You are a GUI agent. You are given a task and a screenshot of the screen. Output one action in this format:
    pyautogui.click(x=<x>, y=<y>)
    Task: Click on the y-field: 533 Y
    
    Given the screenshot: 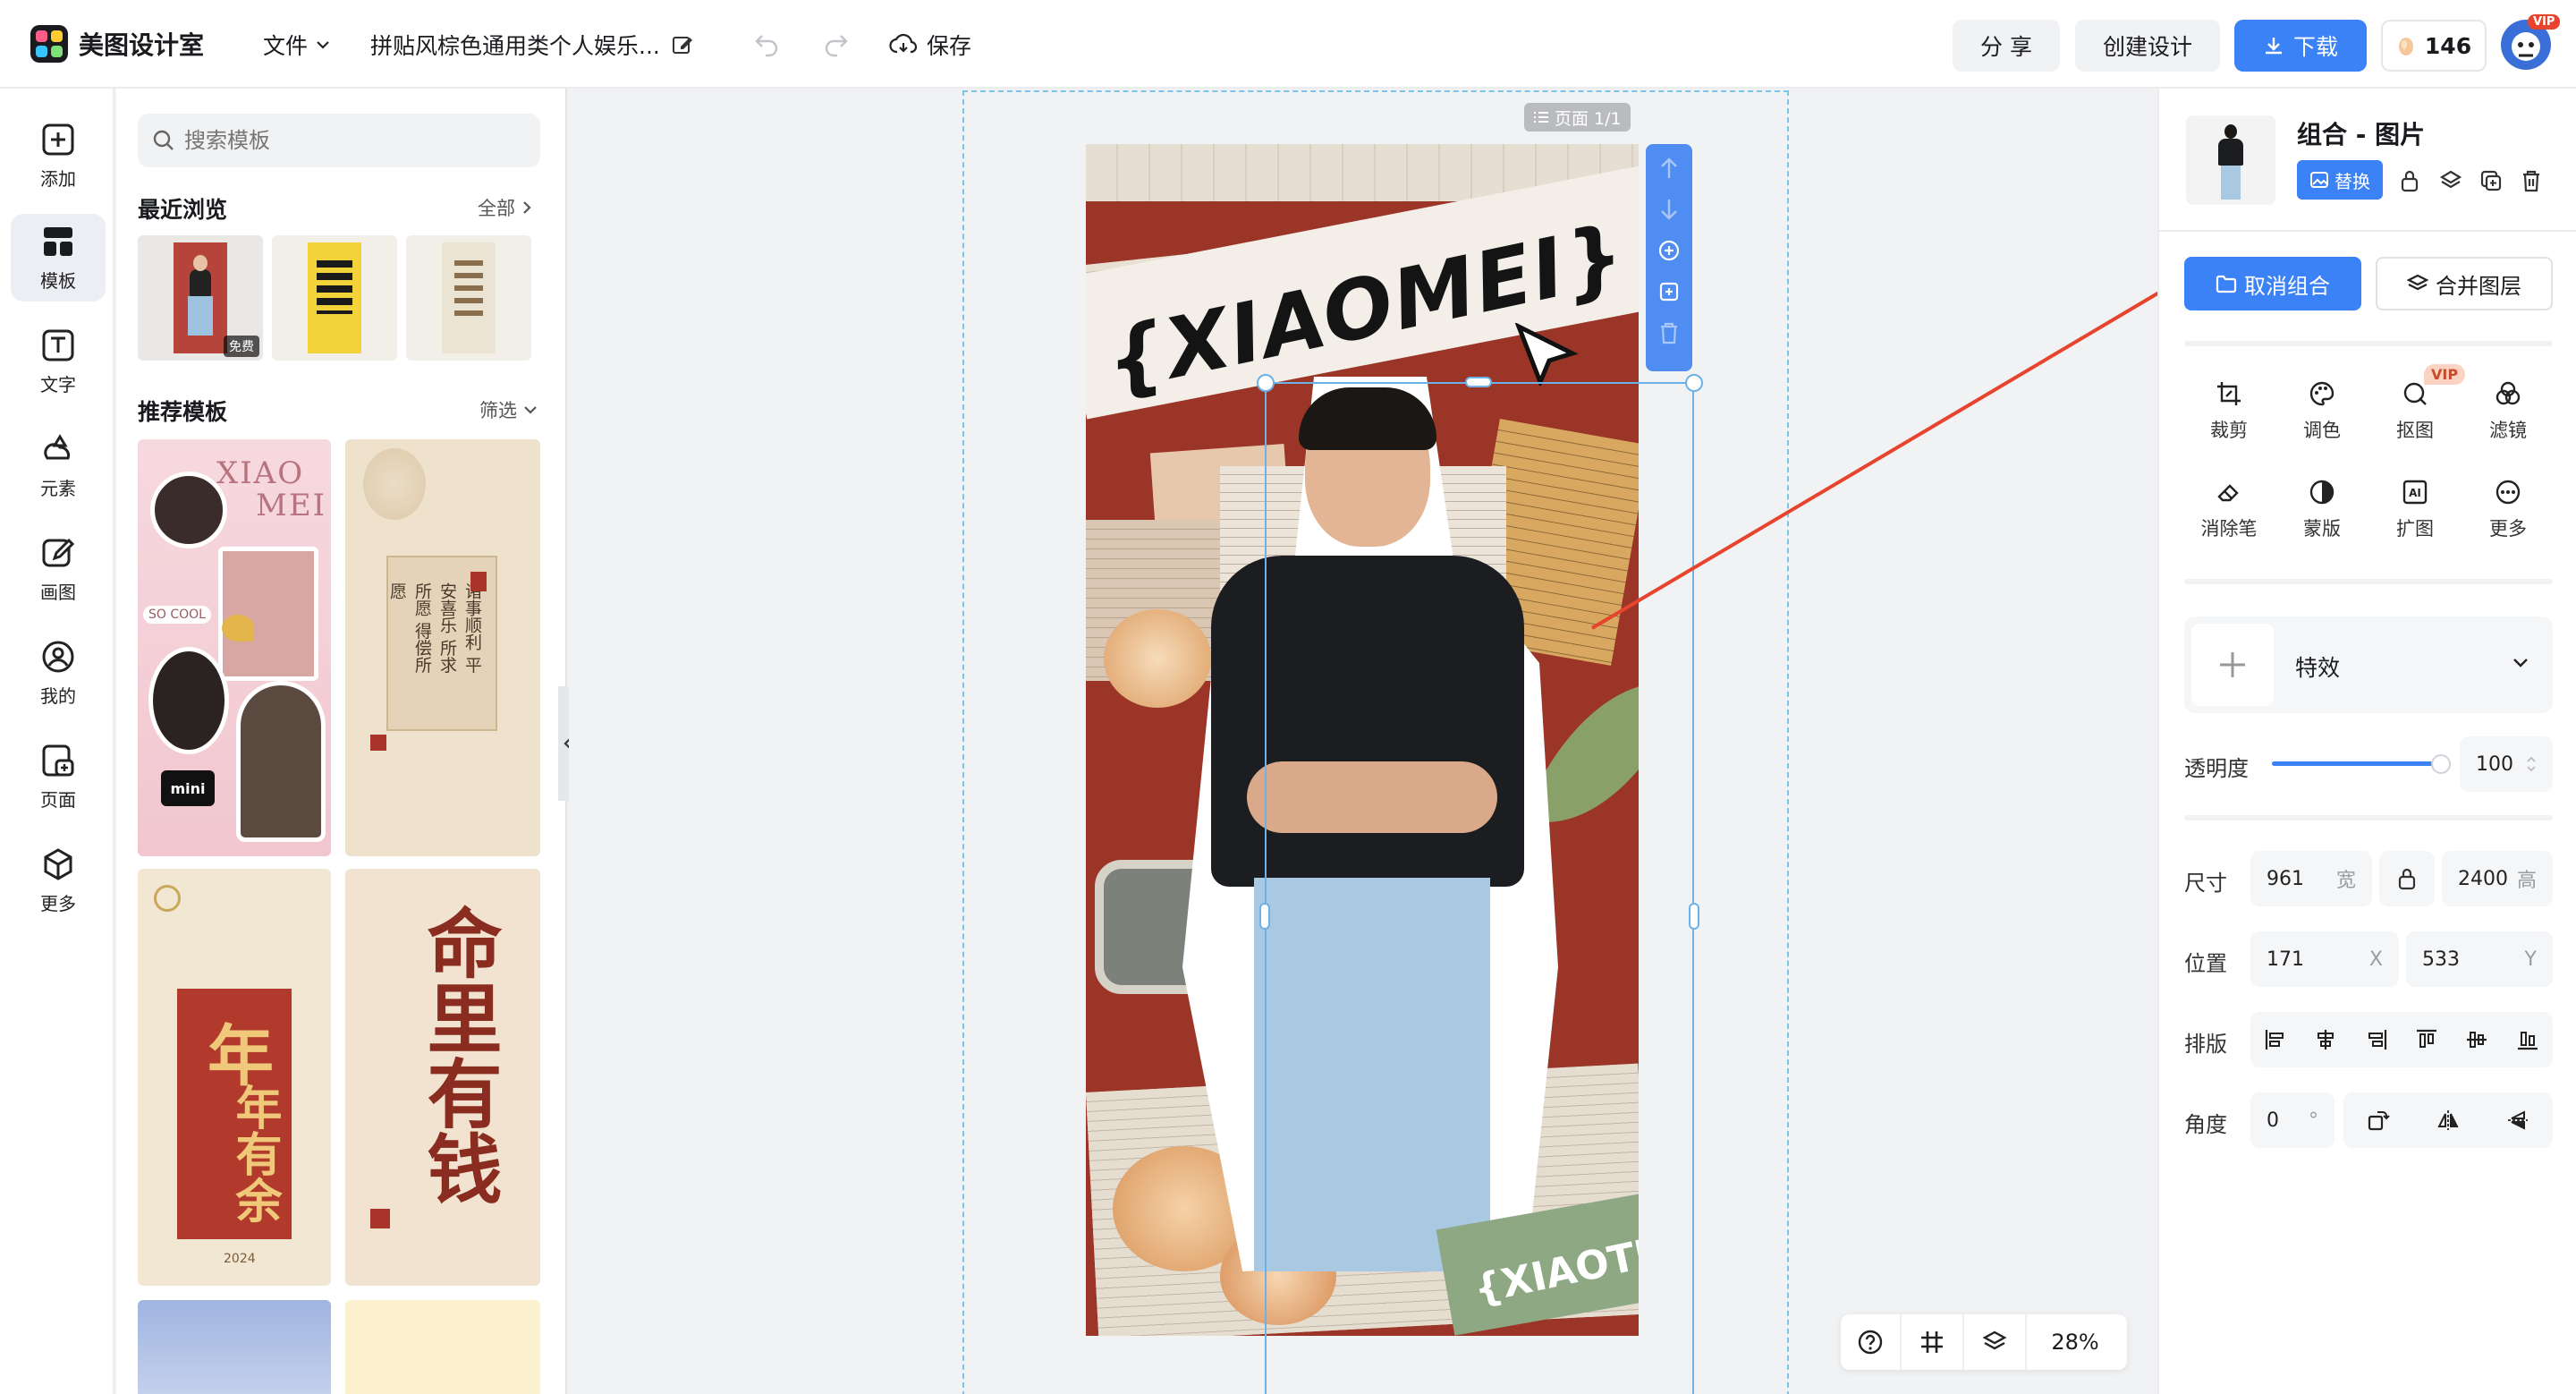 What is the action you would take?
    pyautogui.click(x=2479, y=959)
    